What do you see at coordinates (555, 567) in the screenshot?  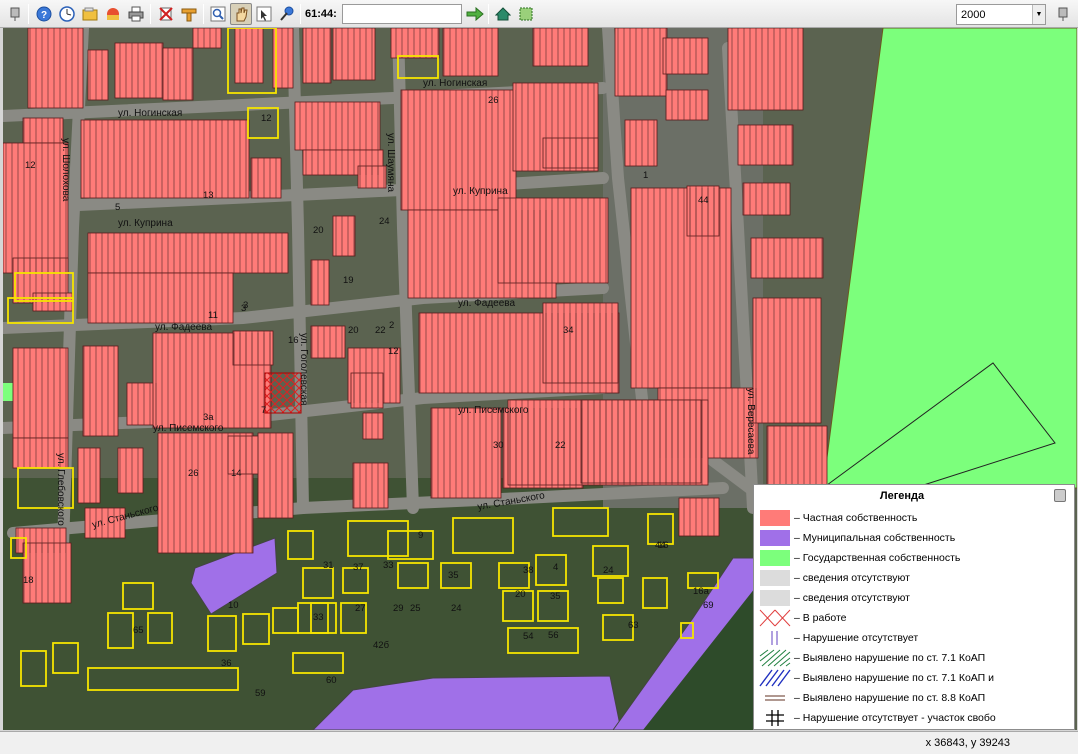 I see `plot-number-label: 4` at bounding box center [555, 567].